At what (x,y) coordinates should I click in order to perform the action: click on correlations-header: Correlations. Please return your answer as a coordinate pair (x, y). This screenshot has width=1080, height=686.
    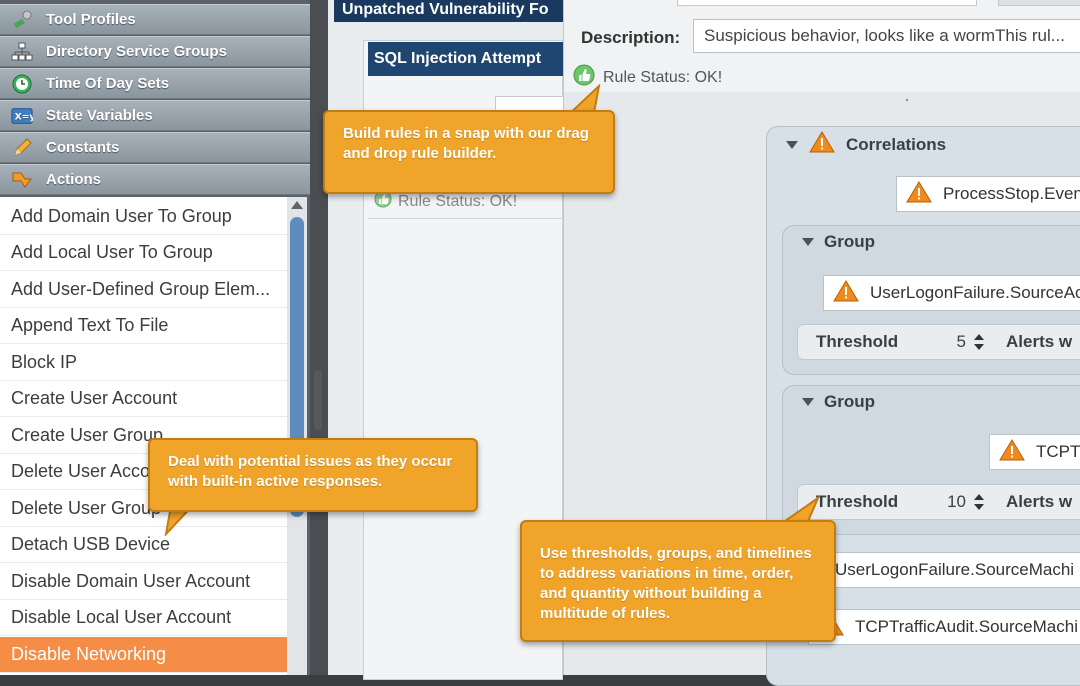
    Looking at the image, I should click on (866, 144).